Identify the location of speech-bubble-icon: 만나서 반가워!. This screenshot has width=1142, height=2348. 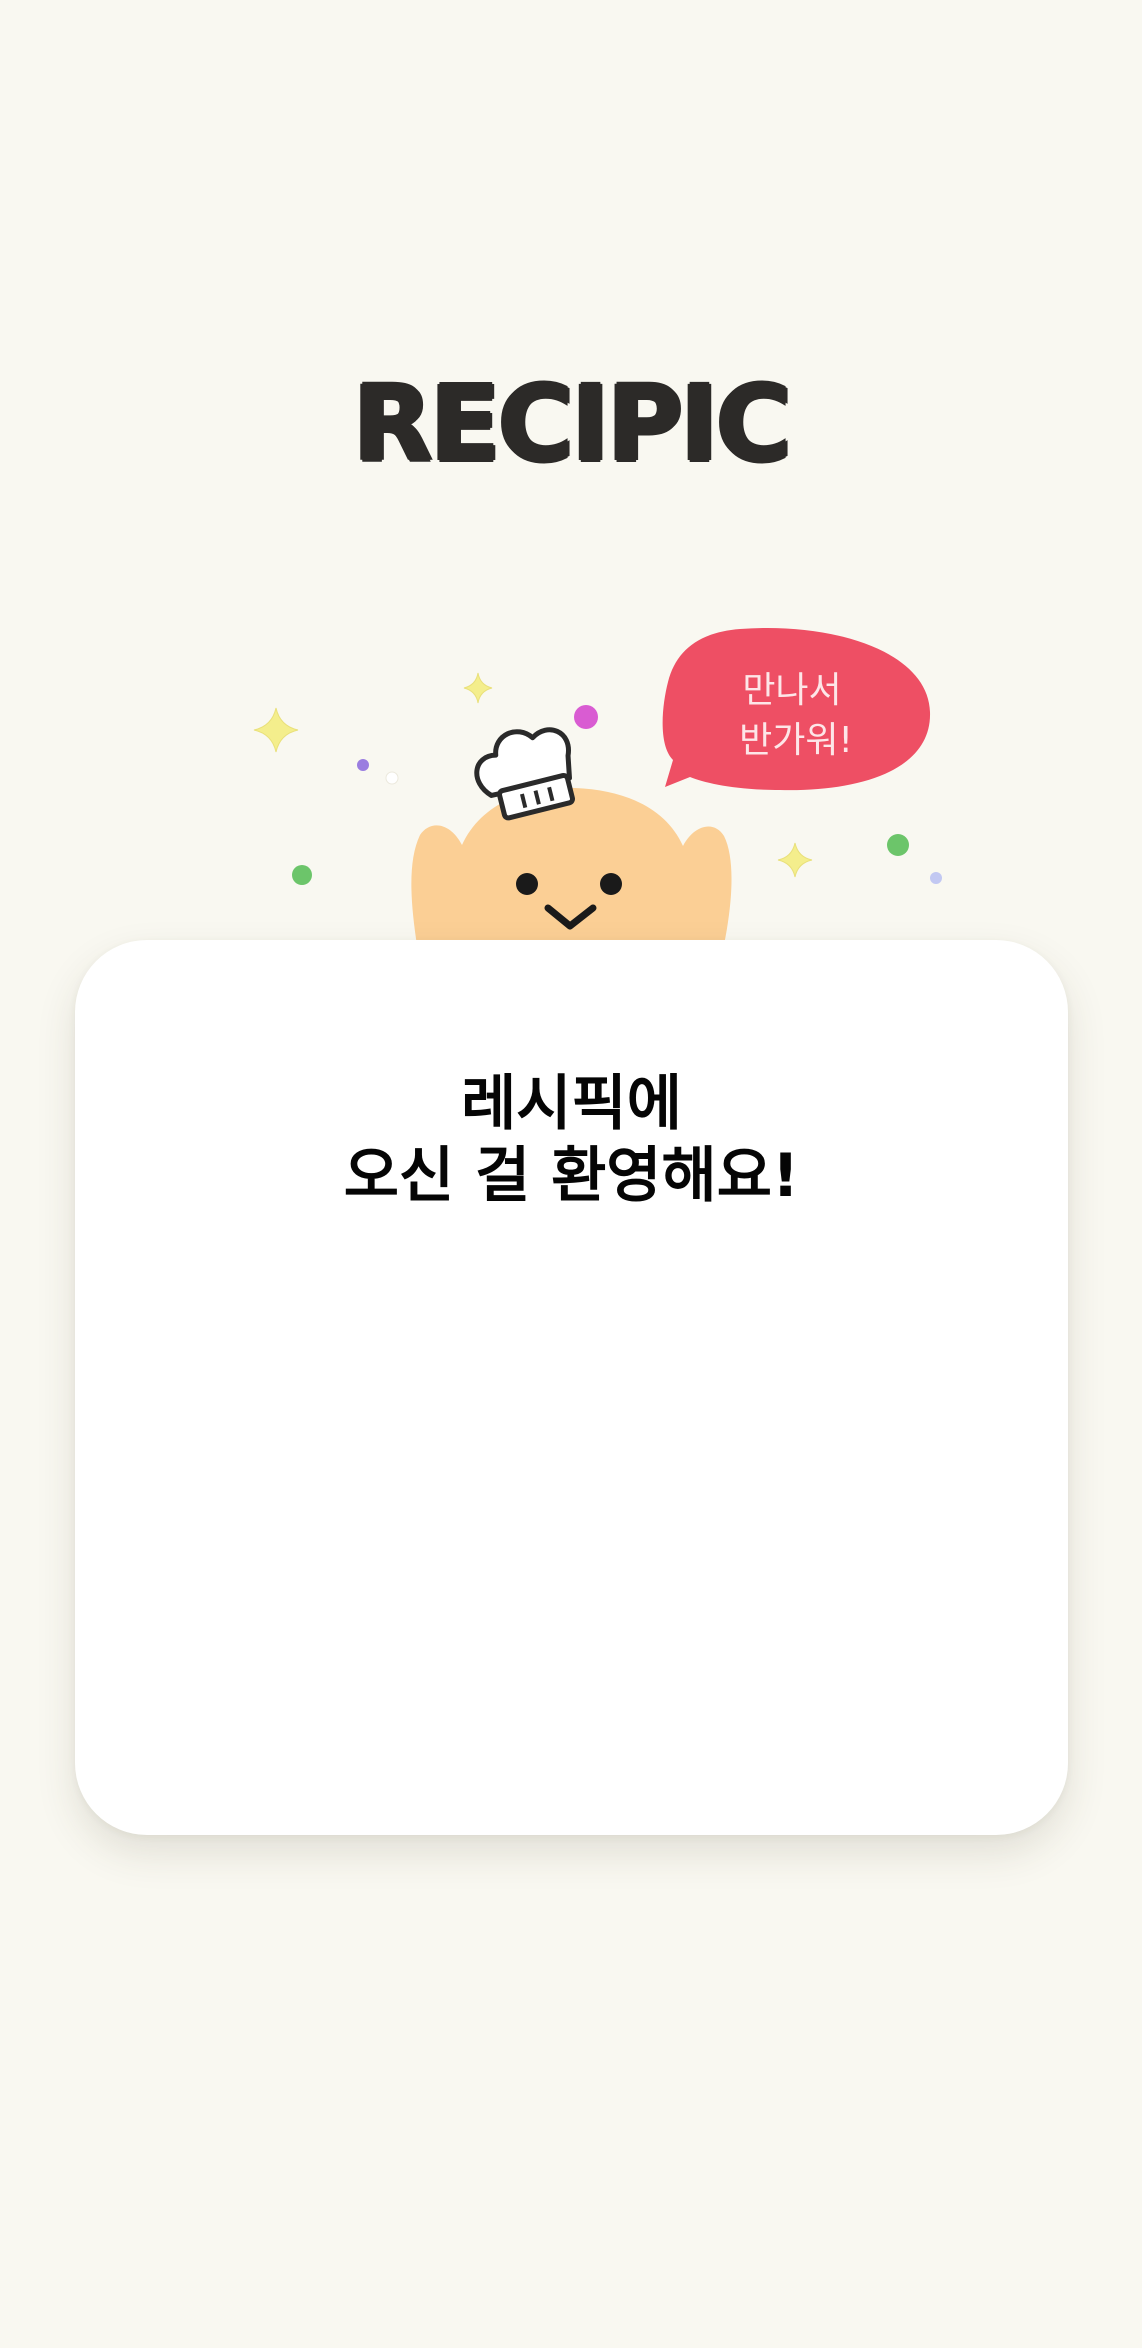
(796, 709).